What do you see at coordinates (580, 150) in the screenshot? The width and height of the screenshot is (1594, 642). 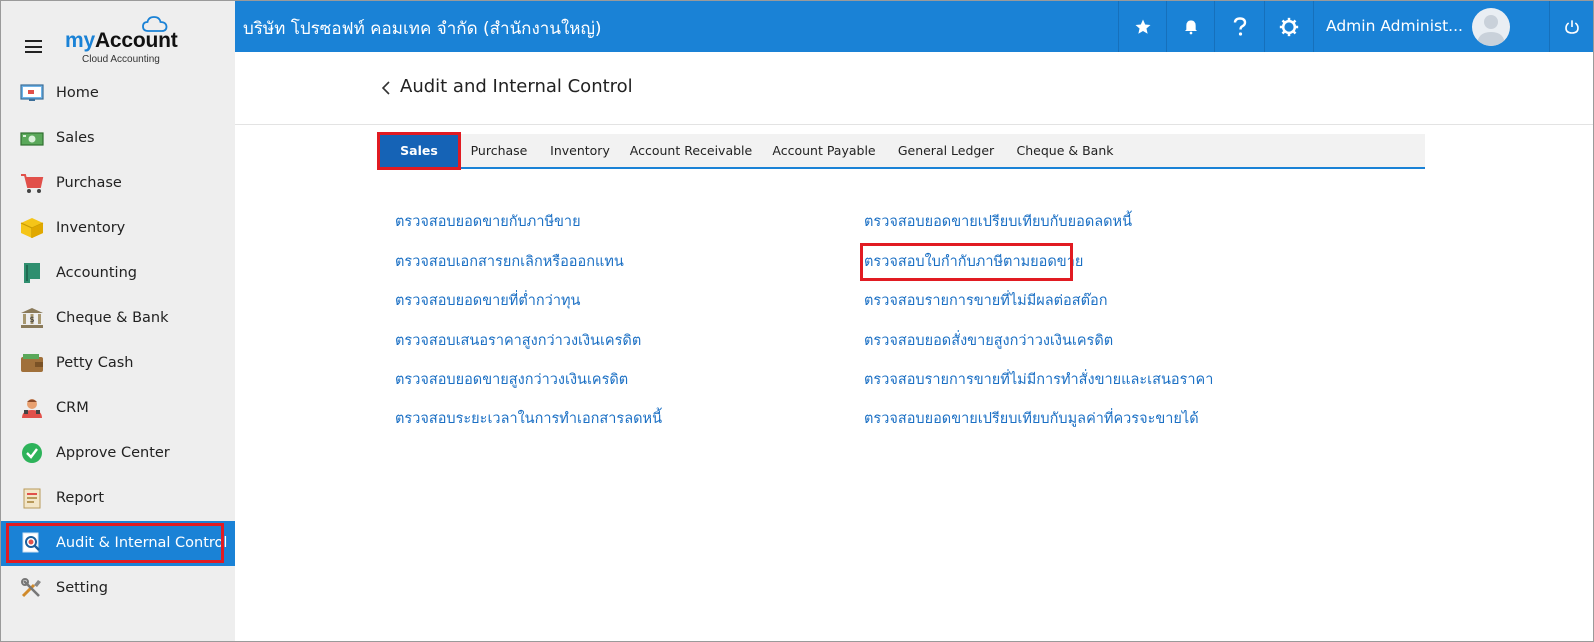 I see `tab-inventory: Inventory` at bounding box center [580, 150].